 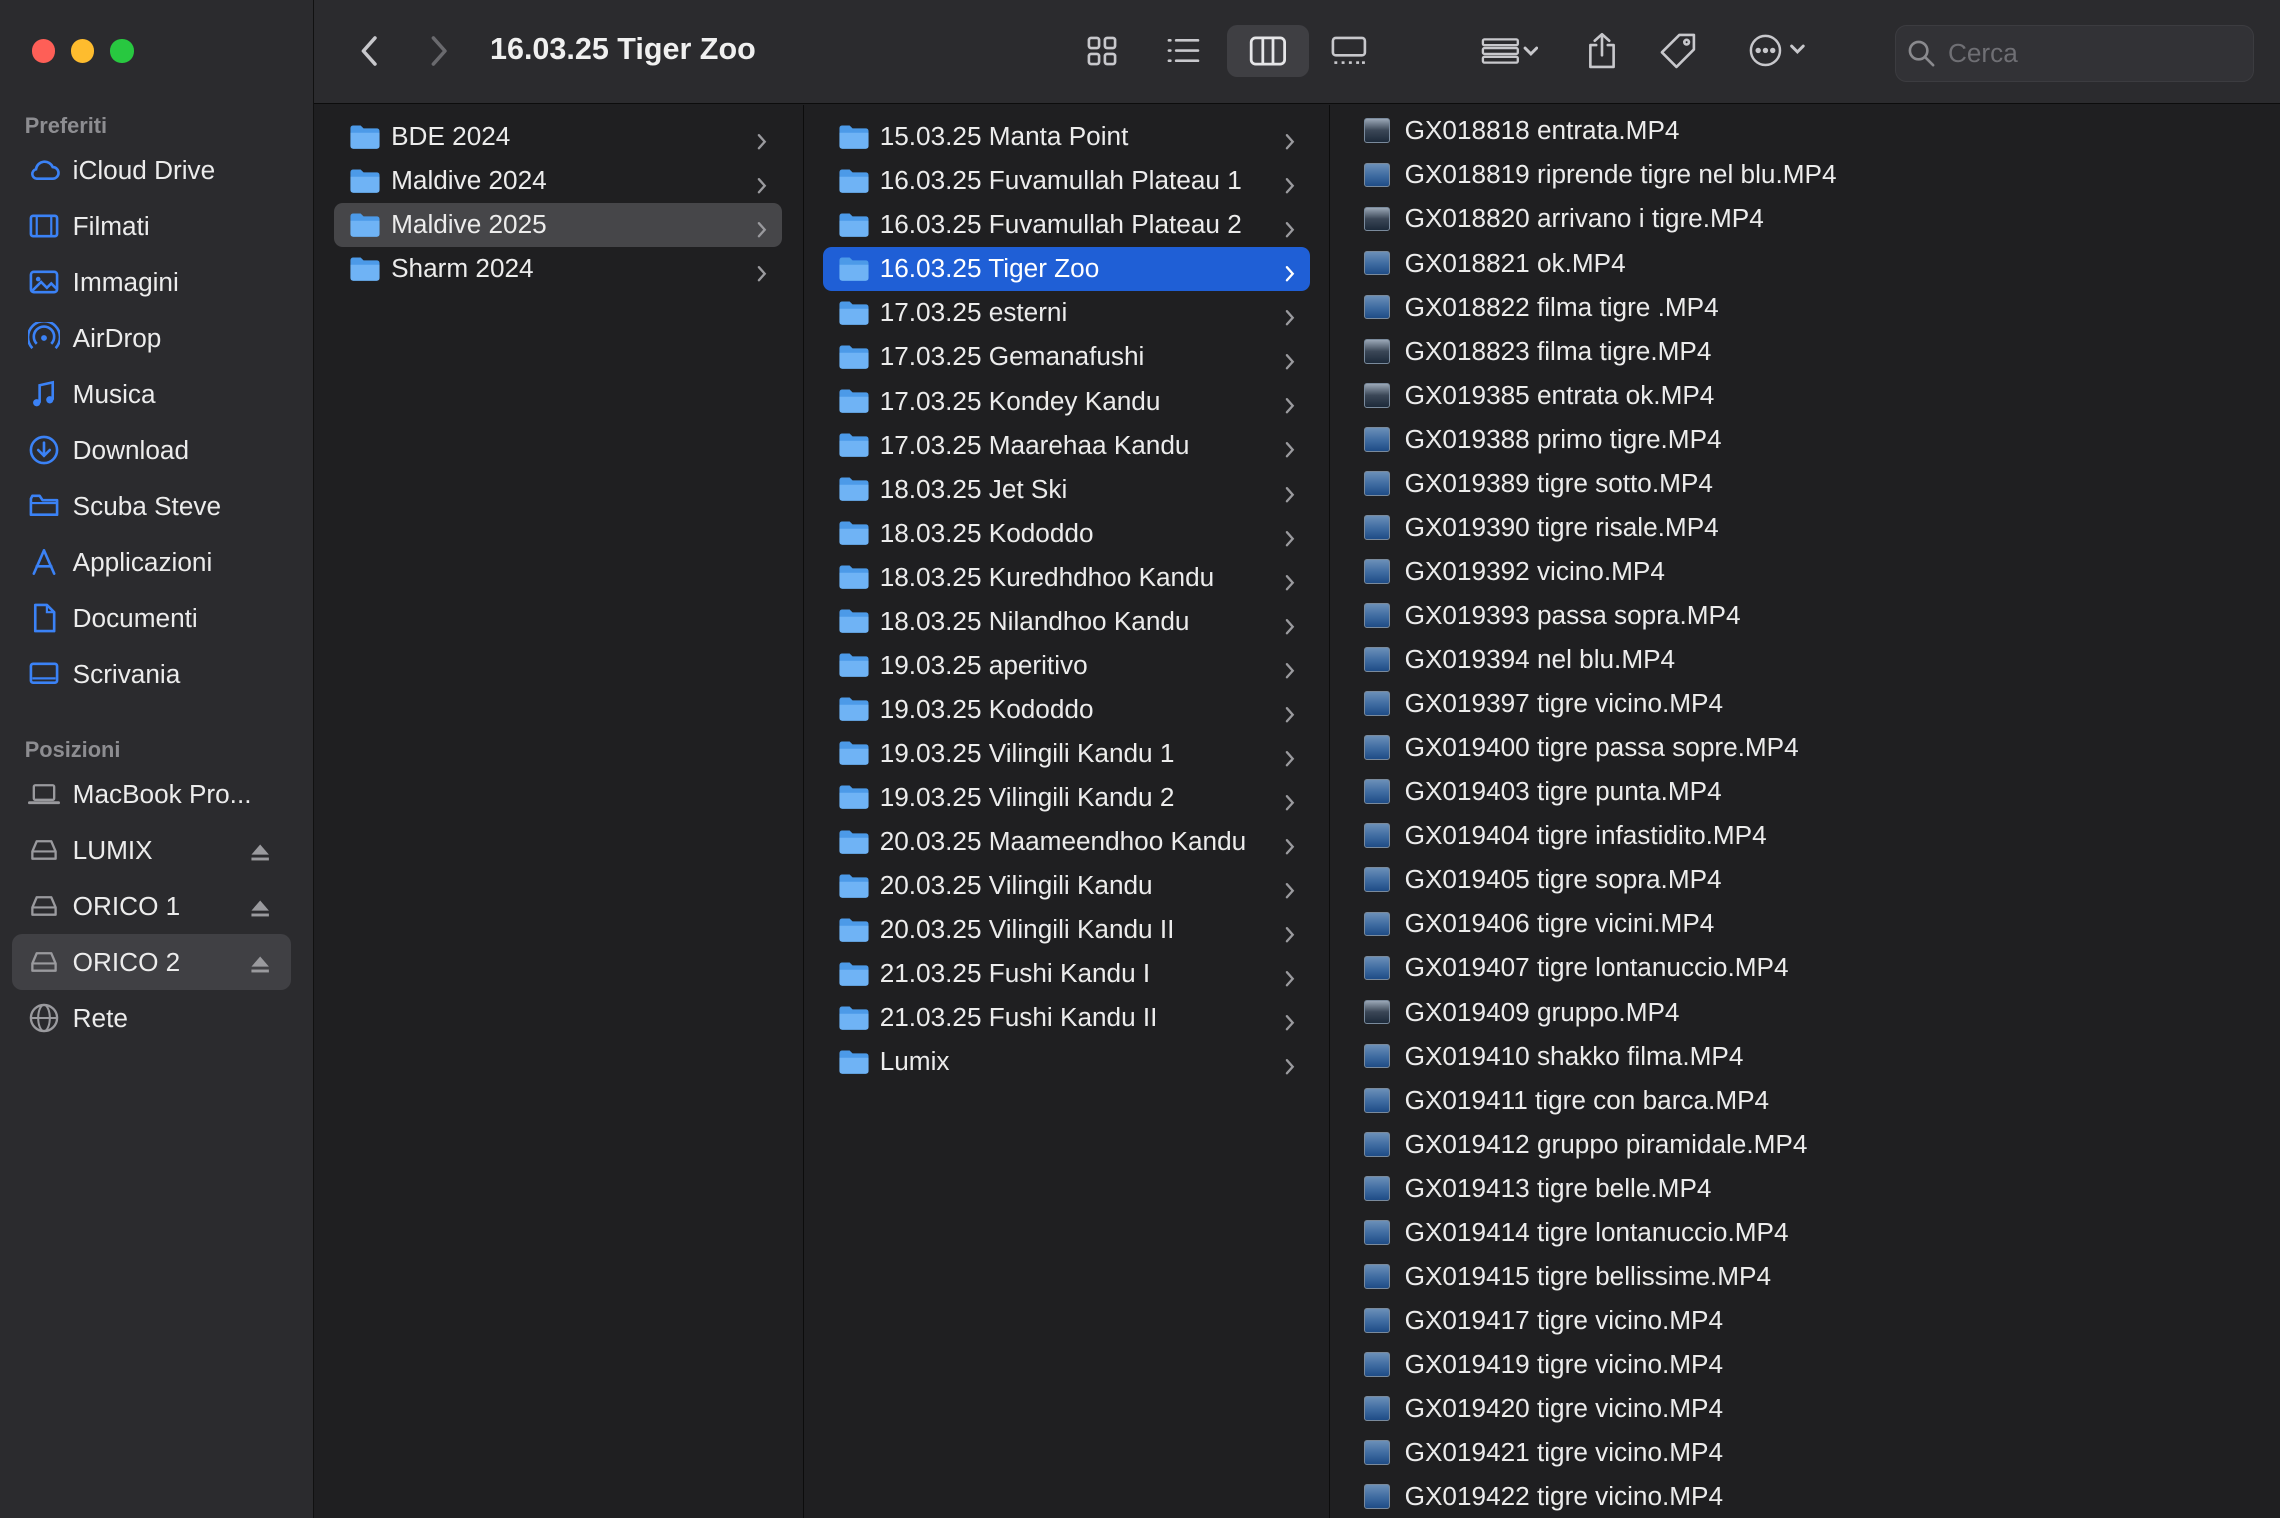 I want to click on file-row: GX019392 vicino.MP4, so click(x=1514, y=572).